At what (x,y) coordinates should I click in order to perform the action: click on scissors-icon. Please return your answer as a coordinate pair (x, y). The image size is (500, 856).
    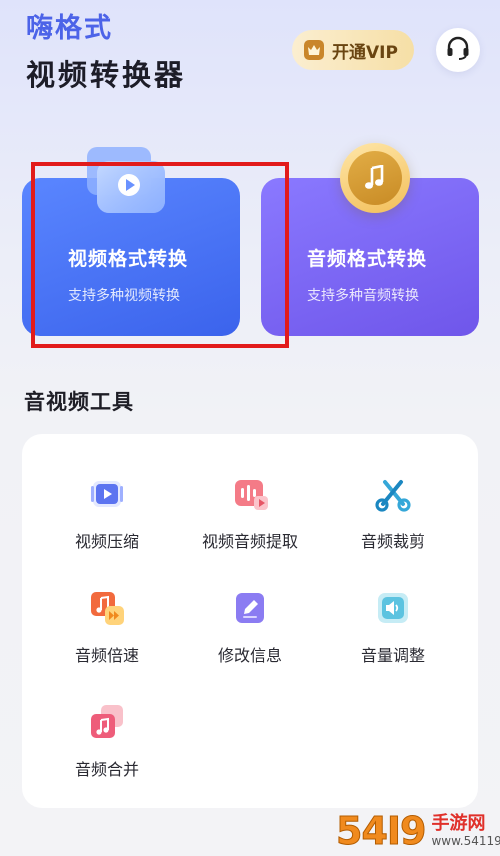
    Looking at the image, I should click on (393, 494).